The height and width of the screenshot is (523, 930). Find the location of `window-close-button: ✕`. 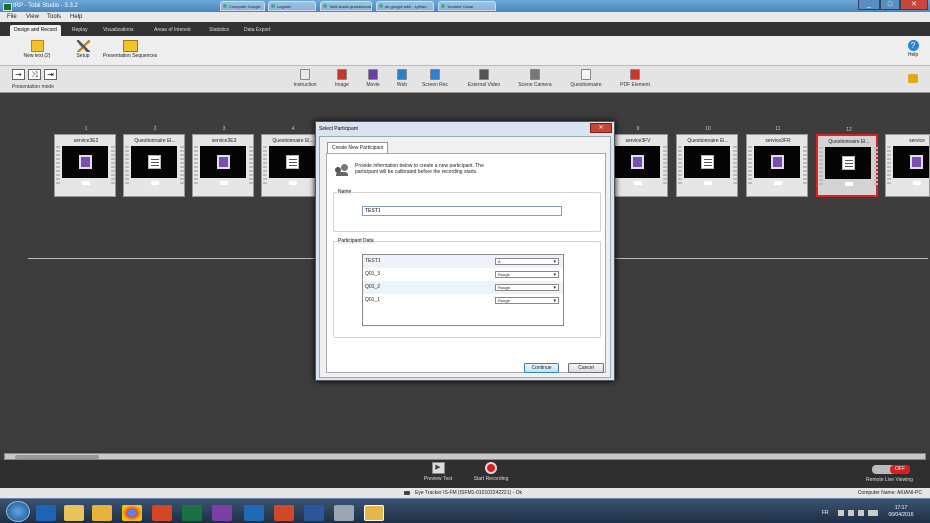

window-close-button: ✕ is located at coordinates (914, 5).